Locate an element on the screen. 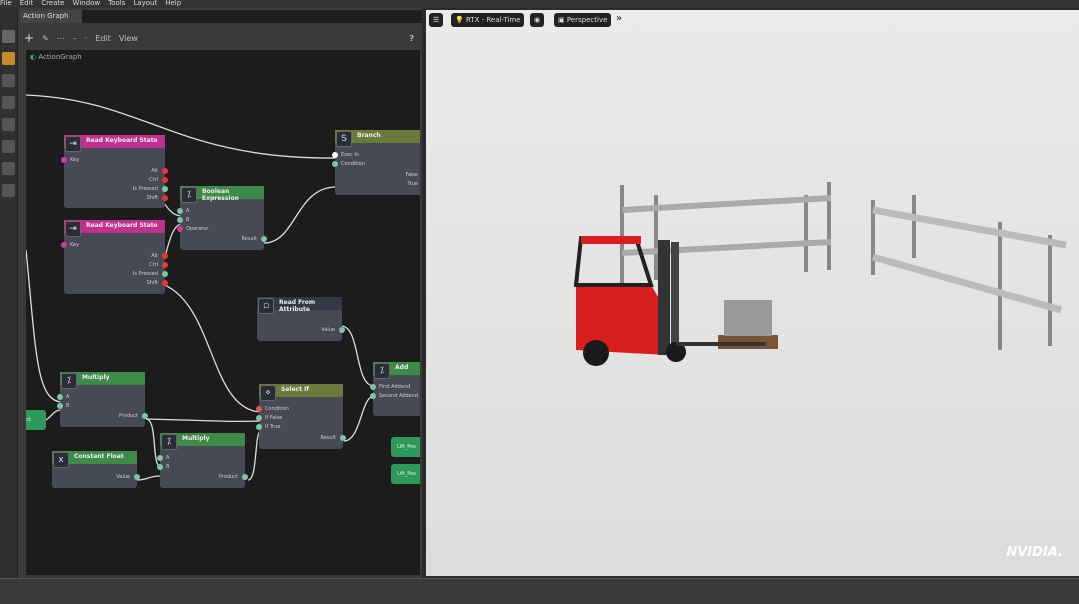  menu-layout: Layout is located at coordinates (145, 4).